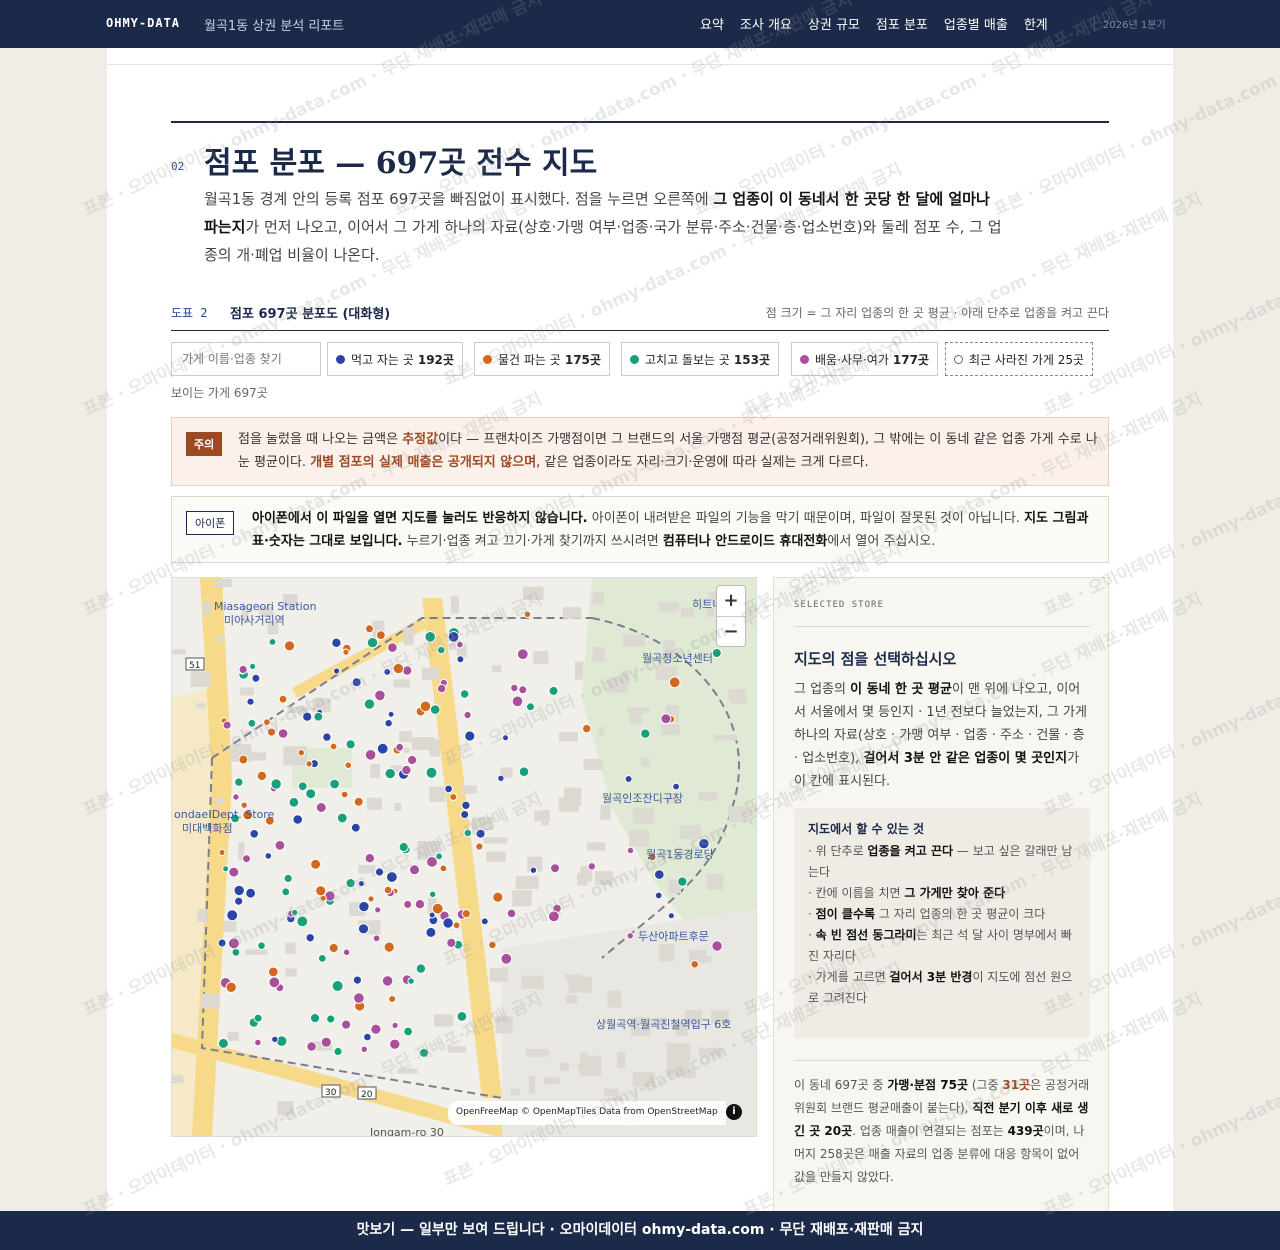  Describe the element at coordinates (864, 359) in the screenshot. I see `filter-chip-education-office-leisure: 배움·사무·여가 177곳` at that location.